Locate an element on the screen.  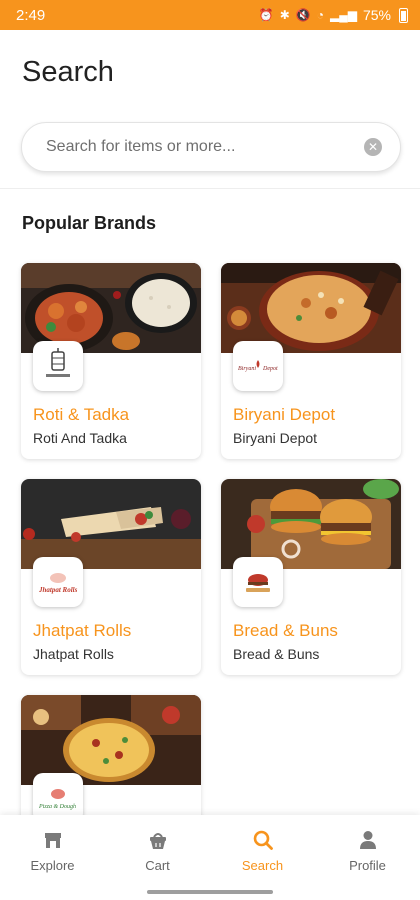
search-input is located at coordinates (205, 147).